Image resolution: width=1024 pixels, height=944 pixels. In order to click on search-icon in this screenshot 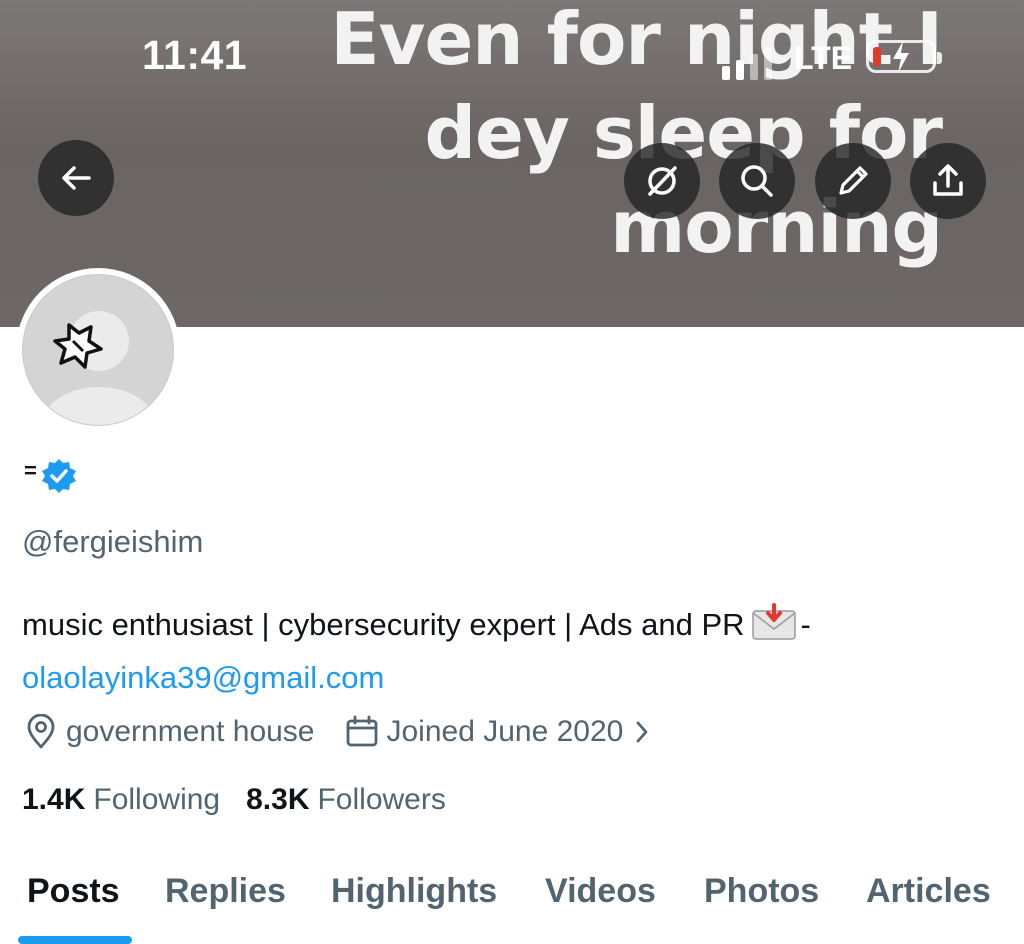, I will do `click(757, 181)`.